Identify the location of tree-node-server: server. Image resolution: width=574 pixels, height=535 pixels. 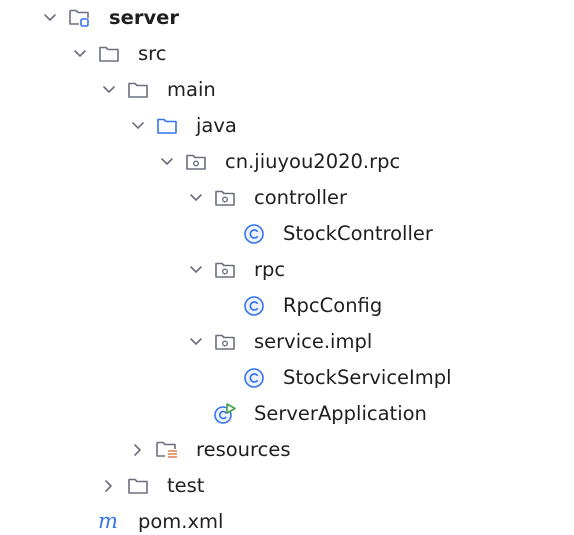
(287, 18).